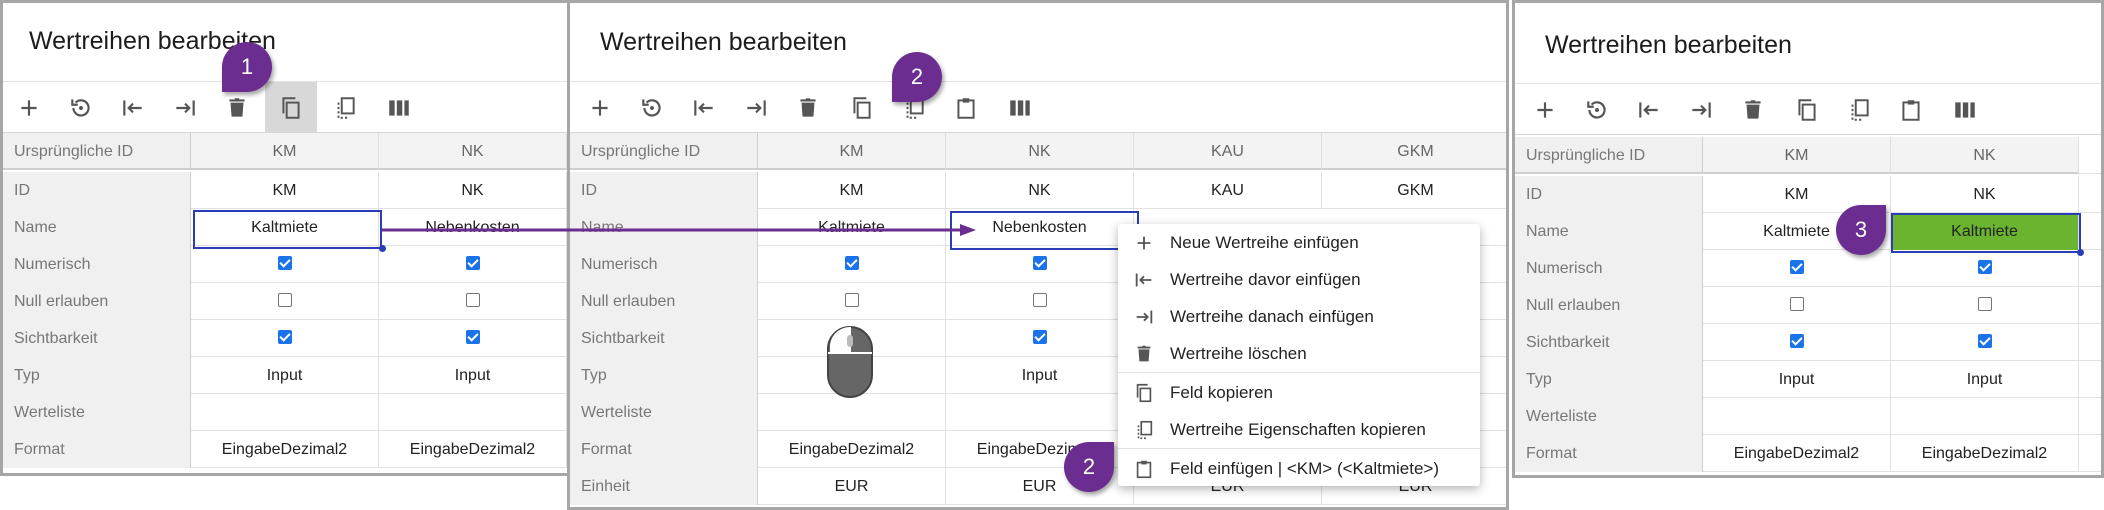  I want to click on id-cell: KAU, so click(1228, 190).